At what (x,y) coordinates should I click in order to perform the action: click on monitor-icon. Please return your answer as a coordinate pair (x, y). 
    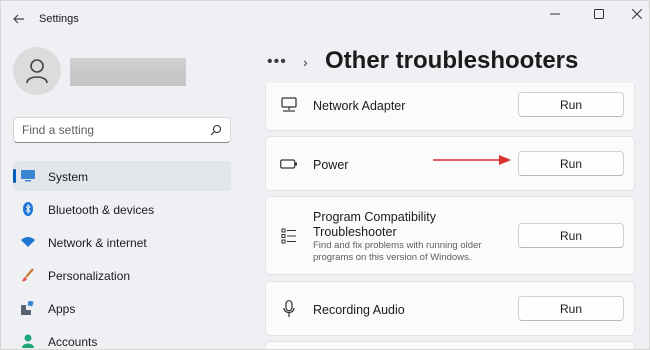
    Looking at the image, I should click on (28, 176).